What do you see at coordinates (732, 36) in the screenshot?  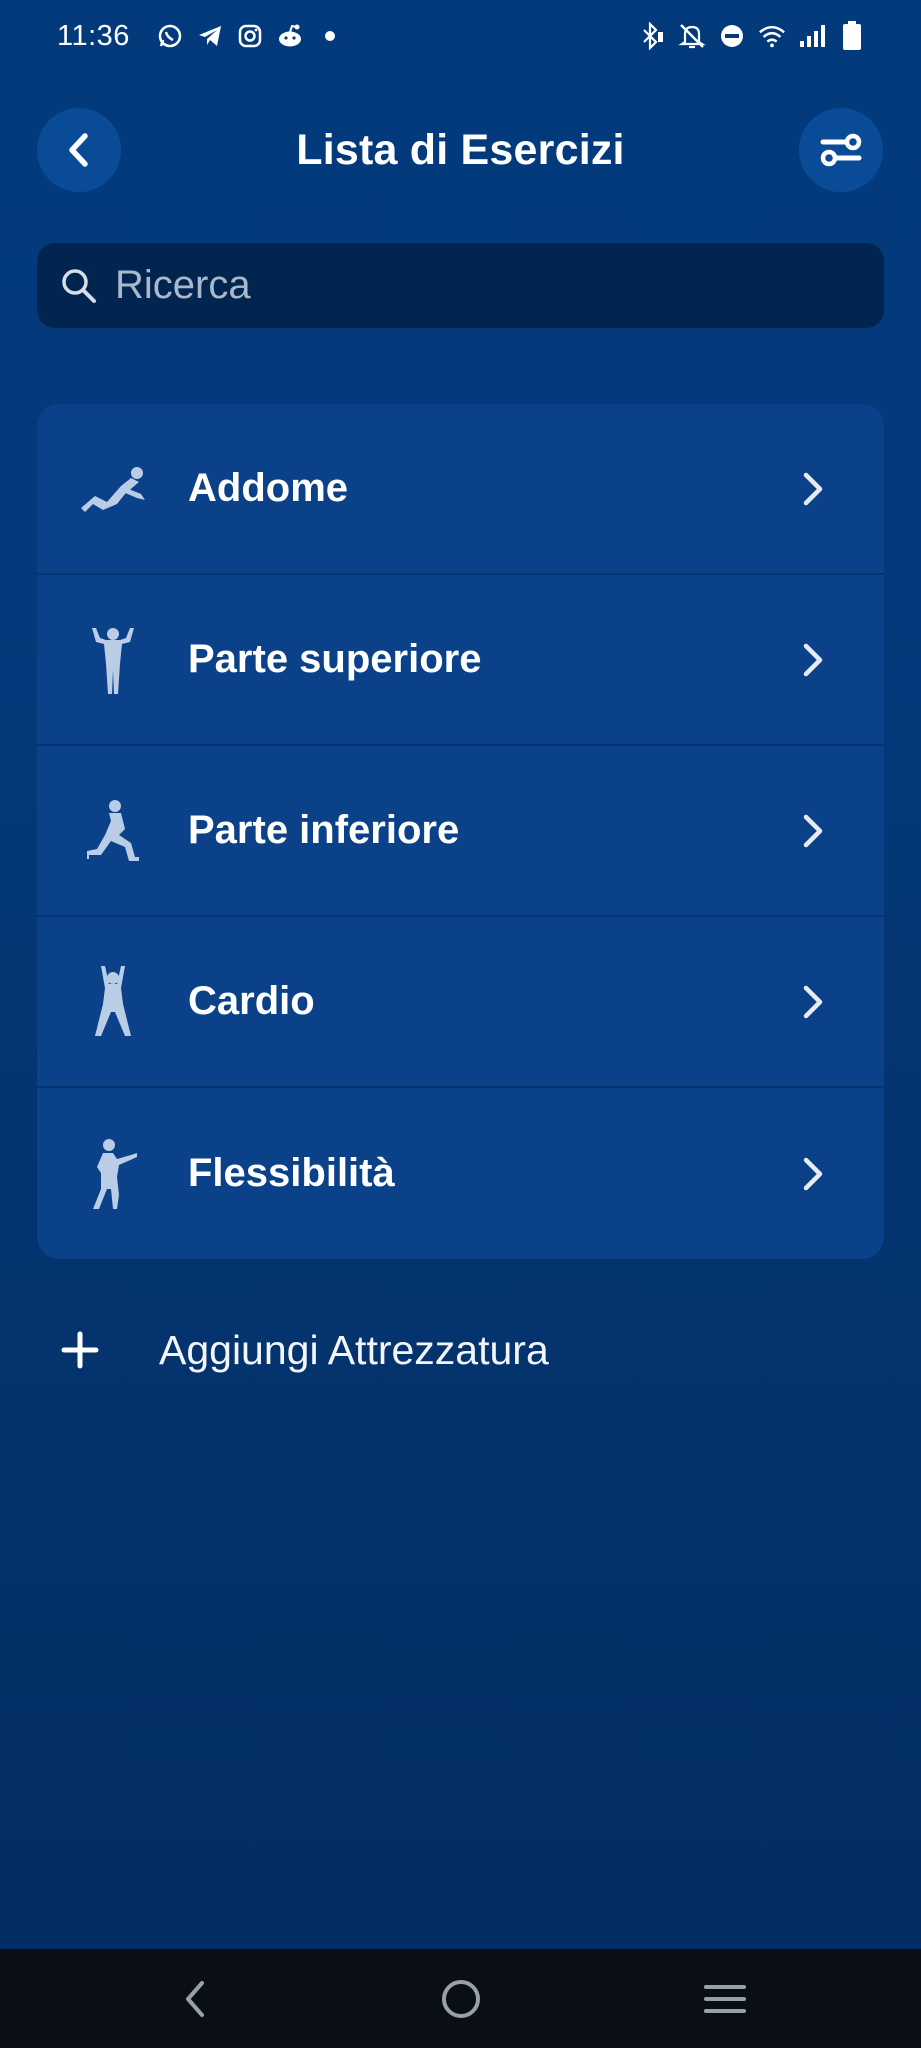 I see `dnd-icon` at bounding box center [732, 36].